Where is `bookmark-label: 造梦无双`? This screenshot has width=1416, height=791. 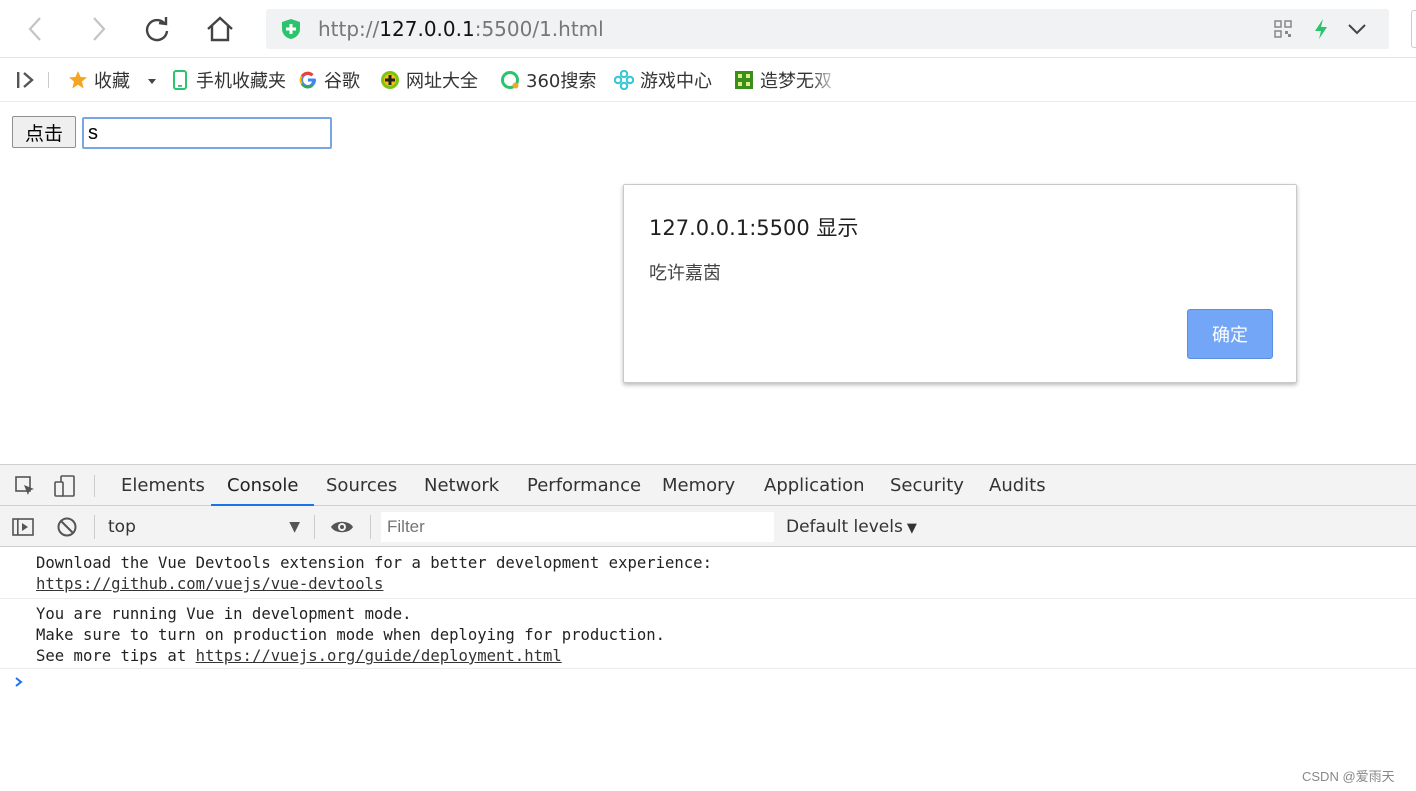
bookmark-label: 造梦无双 is located at coordinates (796, 80).